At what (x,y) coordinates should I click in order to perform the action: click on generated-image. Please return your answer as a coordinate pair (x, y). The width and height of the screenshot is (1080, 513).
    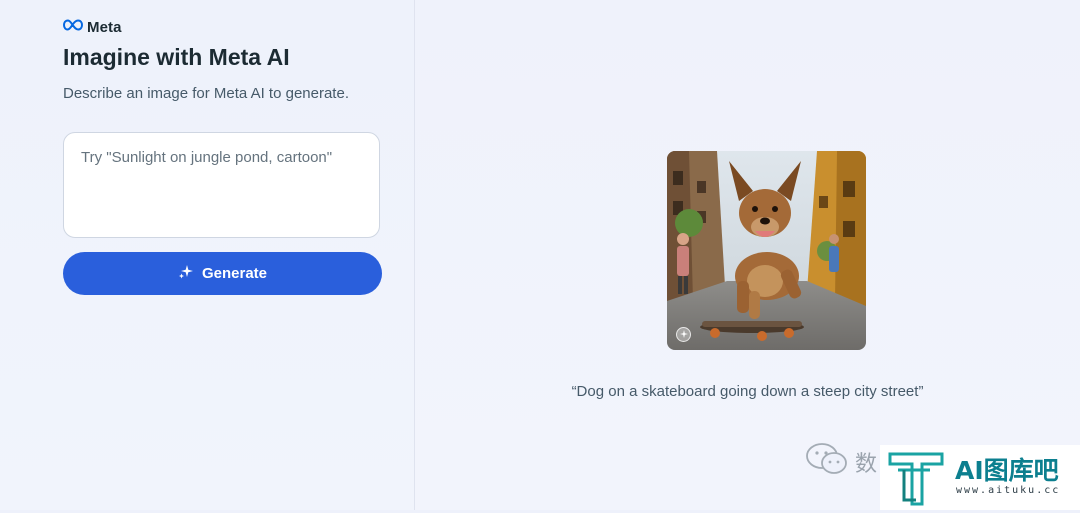
    Looking at the image, I should click on (766, 250).